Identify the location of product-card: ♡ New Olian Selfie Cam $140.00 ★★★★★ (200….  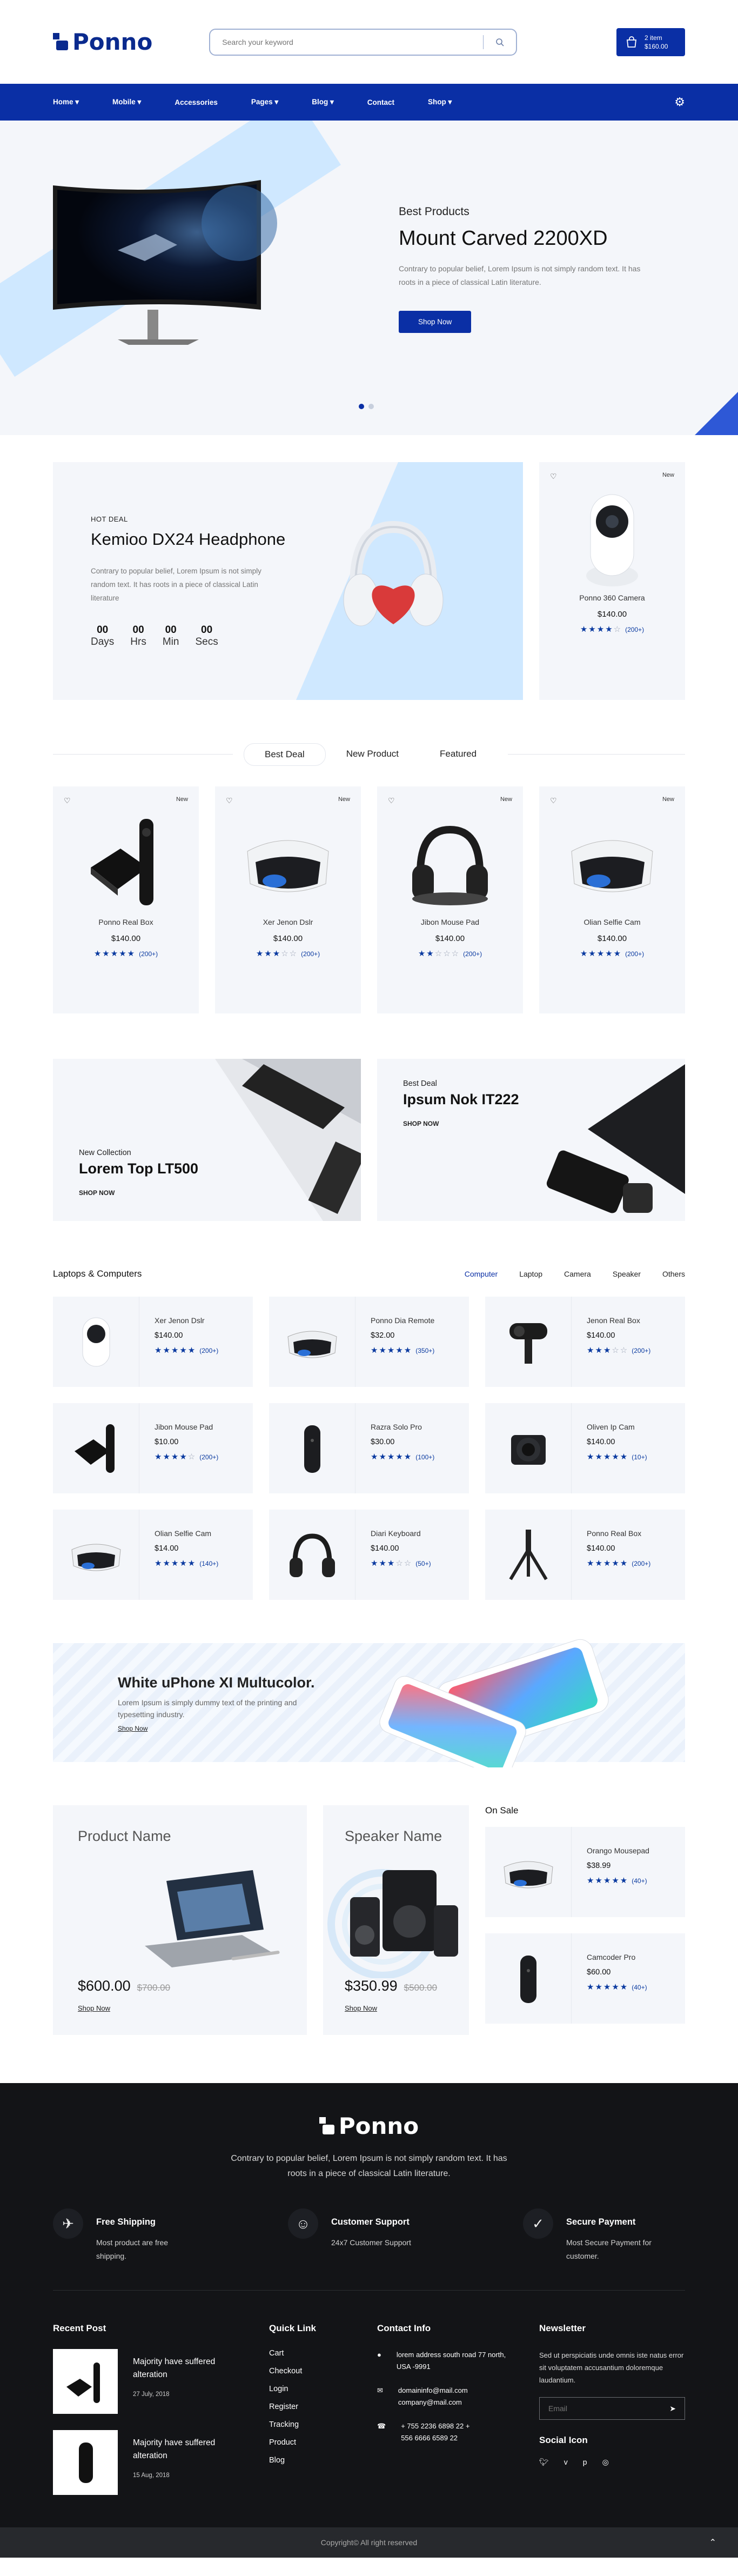
(612, 900).